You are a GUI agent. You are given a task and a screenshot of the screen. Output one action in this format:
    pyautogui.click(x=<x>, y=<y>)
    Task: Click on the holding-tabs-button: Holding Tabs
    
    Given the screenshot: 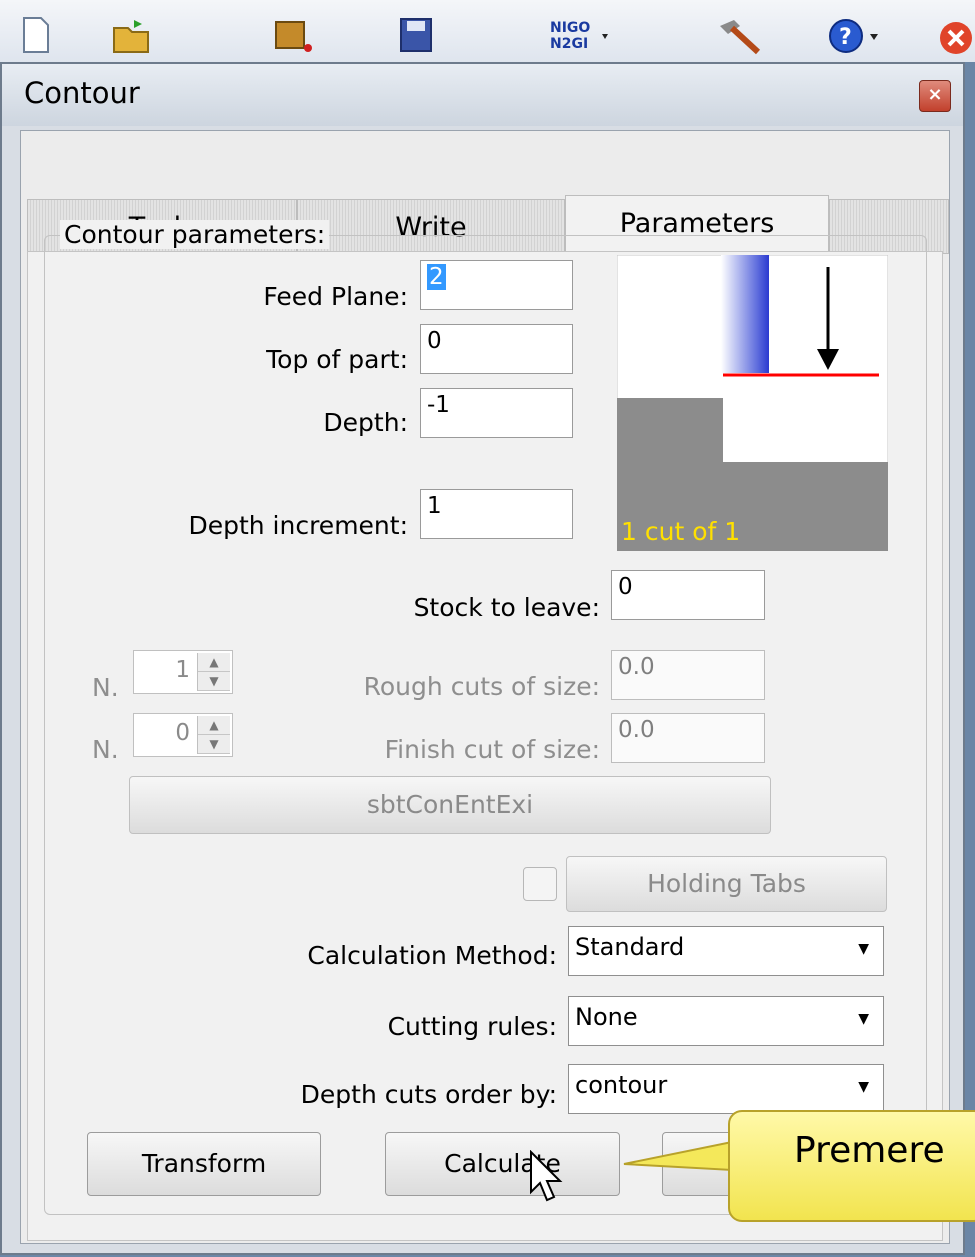 What is the action you would take?
    pyautogui.click(x=726, y=884)
    